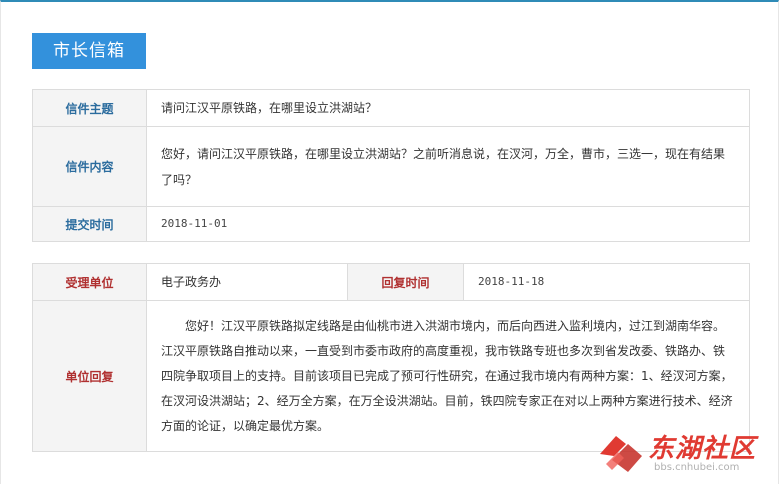 The height and width of the screenshot is (484, 779). What do you see at coordinates (89, 166) in the screenshot?
I see `content-label: 信件内容` at bounding box center [89, 166].